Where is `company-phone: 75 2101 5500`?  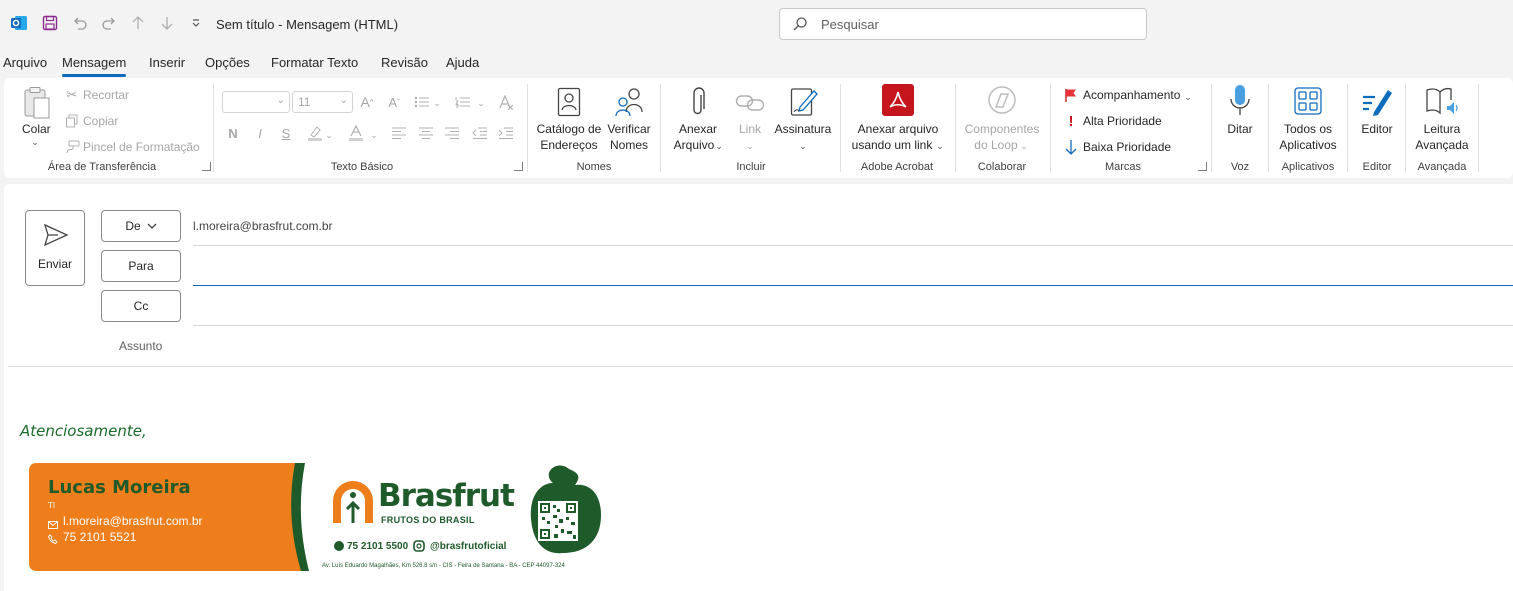
company-phone: 75 2101 5500 is located at coordinates (378, 546).